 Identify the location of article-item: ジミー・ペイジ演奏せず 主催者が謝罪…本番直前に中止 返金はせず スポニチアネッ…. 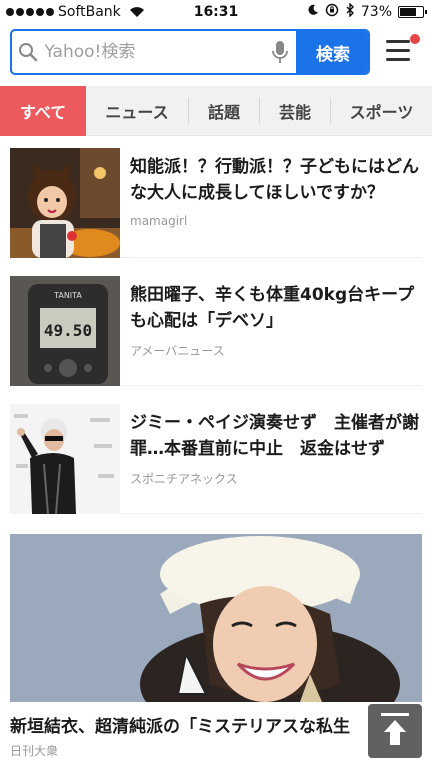
(216, 459).